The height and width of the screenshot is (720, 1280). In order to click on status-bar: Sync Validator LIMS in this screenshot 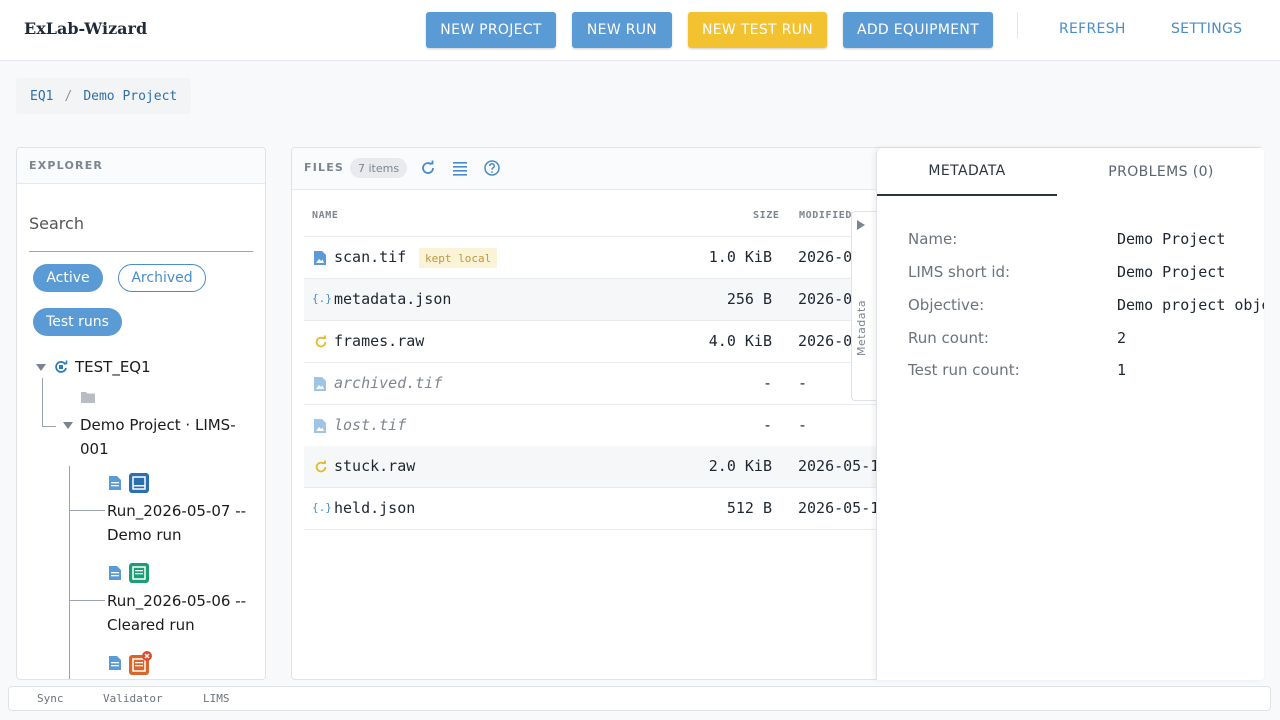, I will do `click(639, 698)`.